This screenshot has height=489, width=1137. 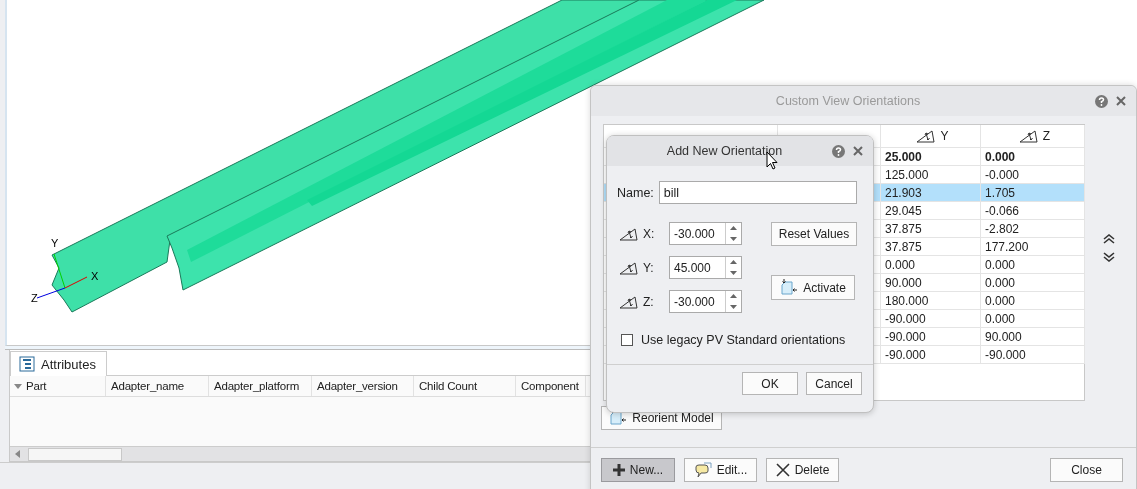 What do you see at coordinates (702, 470) in the screenshot?
I see `speech-bubble-icon` at bounding box center [702, 470].